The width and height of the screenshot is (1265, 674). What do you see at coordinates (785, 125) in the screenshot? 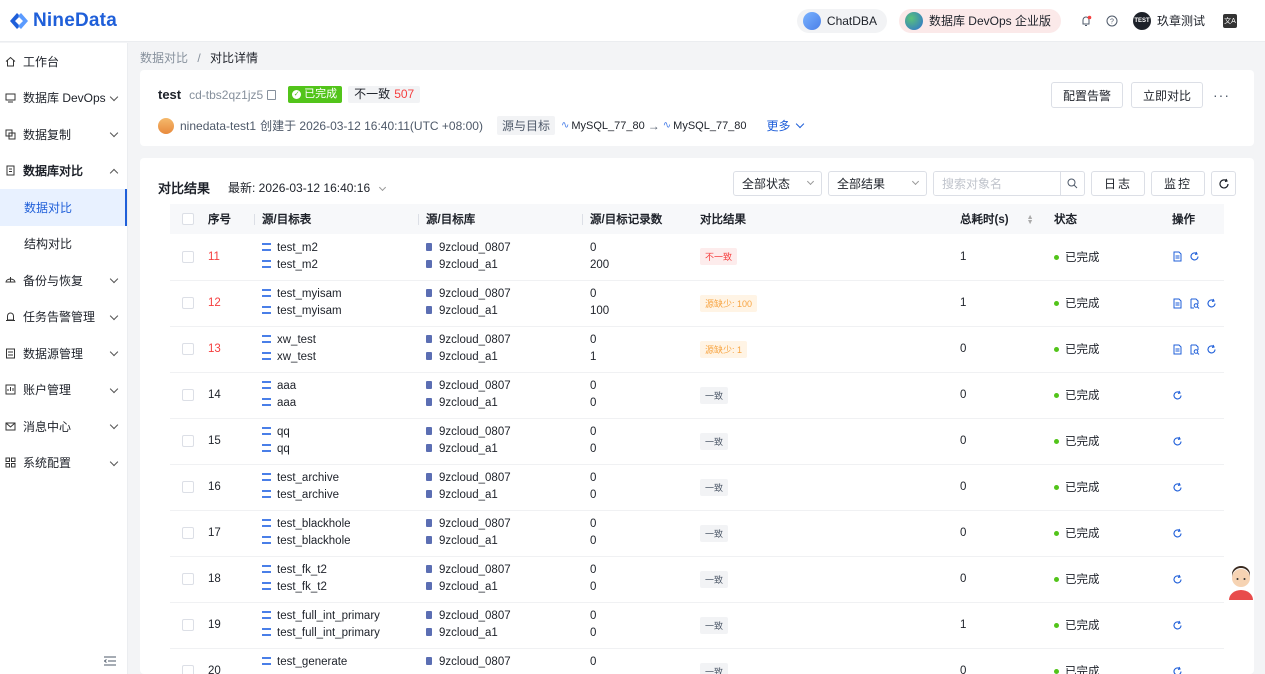
I see `more-link: 更多` at bounding box center [785, 125].